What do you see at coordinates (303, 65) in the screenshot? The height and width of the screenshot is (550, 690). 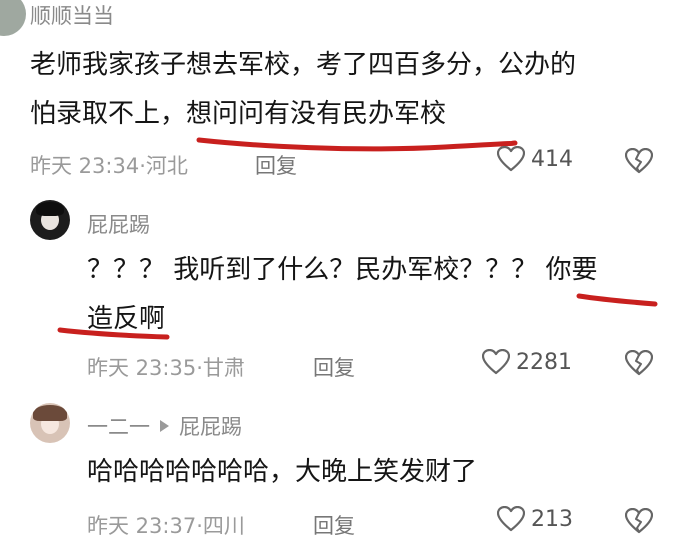 I see `comment-text-line: 老师我家孩子想去军校，考了四百多分，公办的` at bounding box center [303, 65].